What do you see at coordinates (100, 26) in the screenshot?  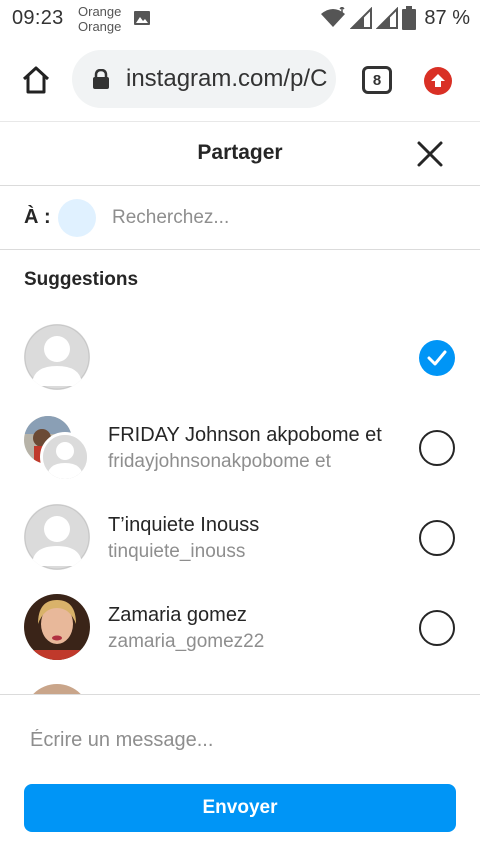 I see `carrier-line-2: Orange` at bounding box center [100, 26].